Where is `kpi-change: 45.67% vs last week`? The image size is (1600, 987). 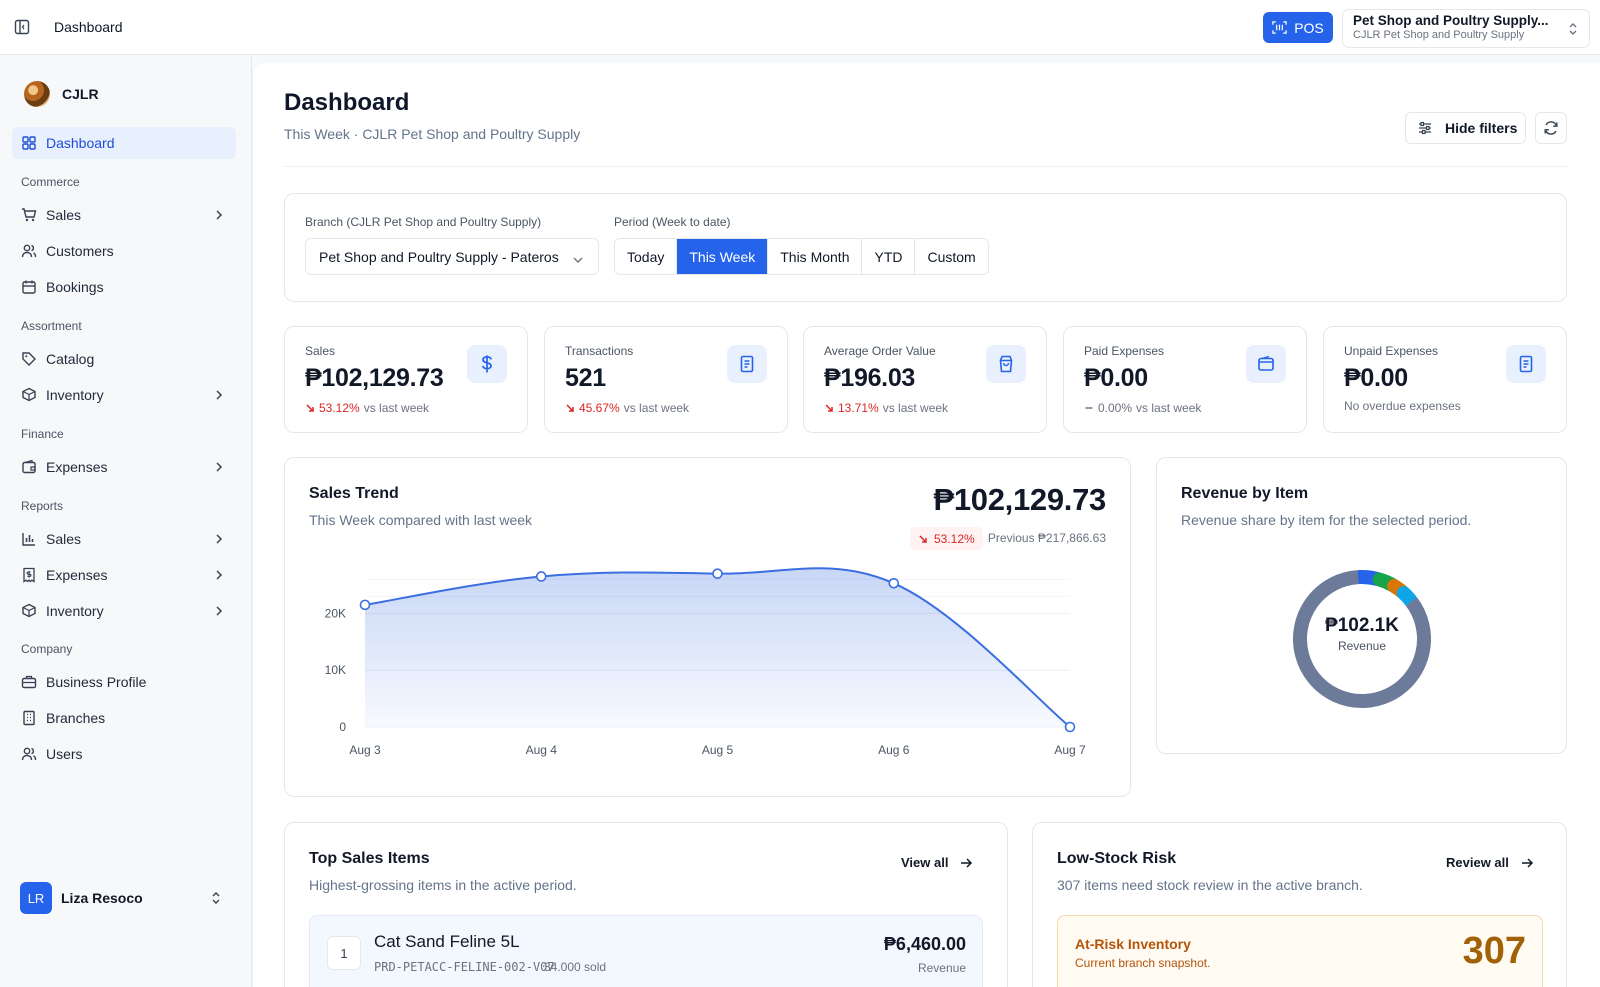
kpi-change: 45.67% vs last week is located at coordinates (627, 408).